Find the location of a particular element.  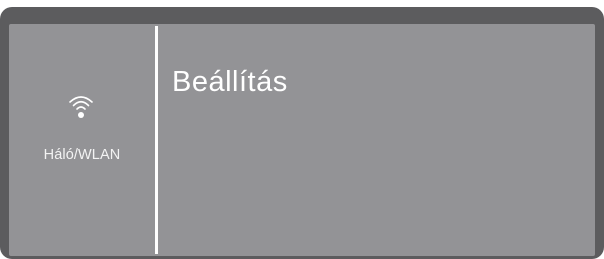

sidebar-item-label: Háló/WLAN is located at coordinates (82, 155).